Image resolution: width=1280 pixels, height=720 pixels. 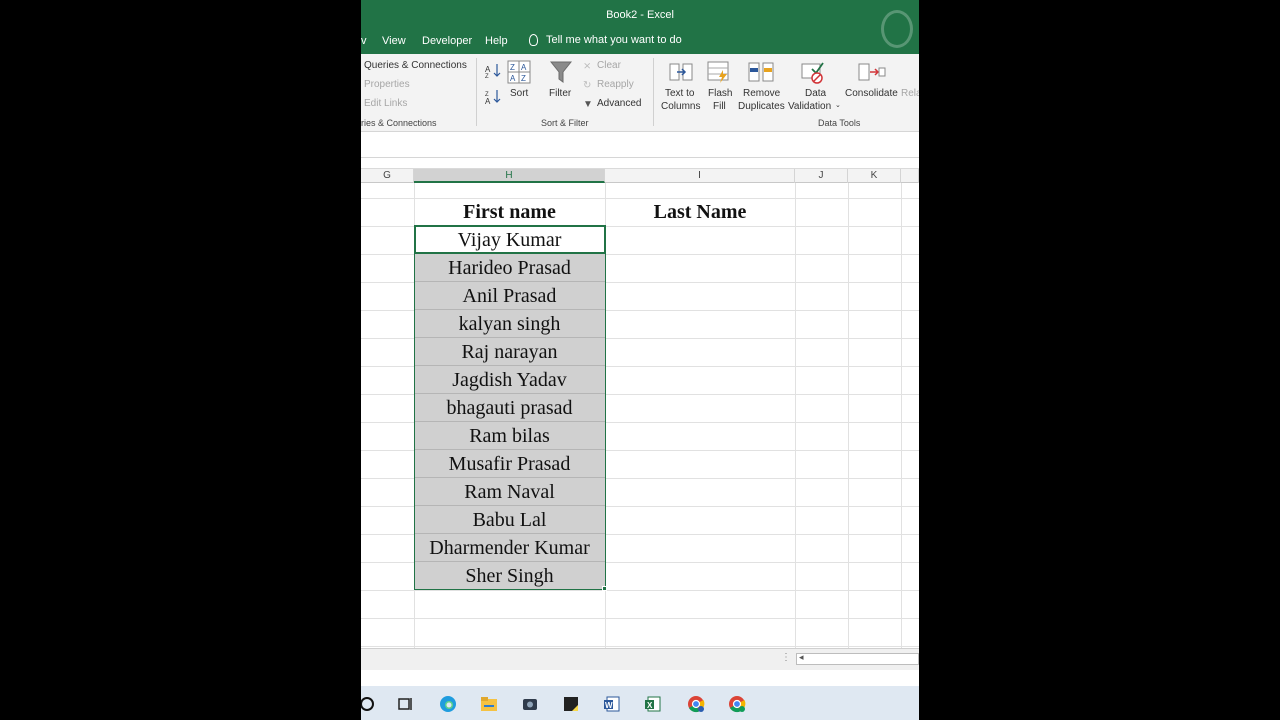 I want to click on sort-label: Sort, so click(x=519, y=93).